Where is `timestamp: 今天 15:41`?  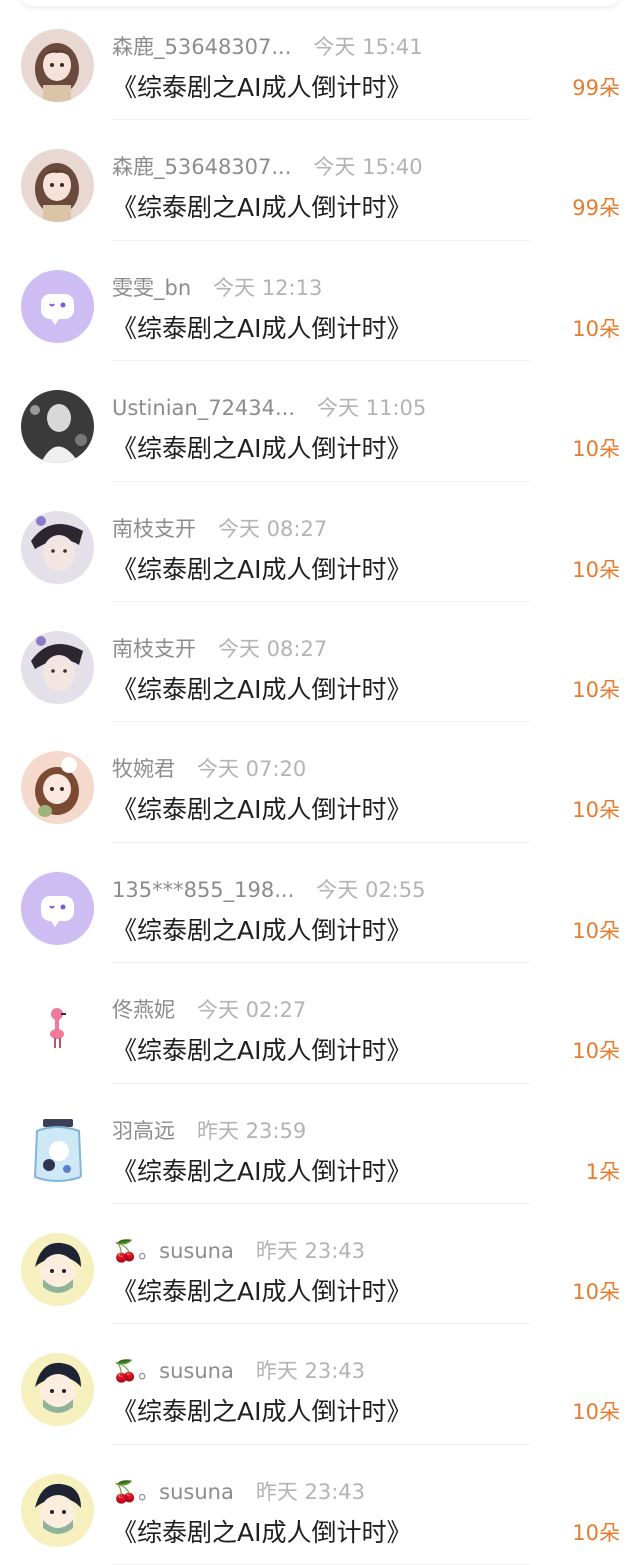 timestamp: 今天 15:41 is located at coordinates (368, 47).